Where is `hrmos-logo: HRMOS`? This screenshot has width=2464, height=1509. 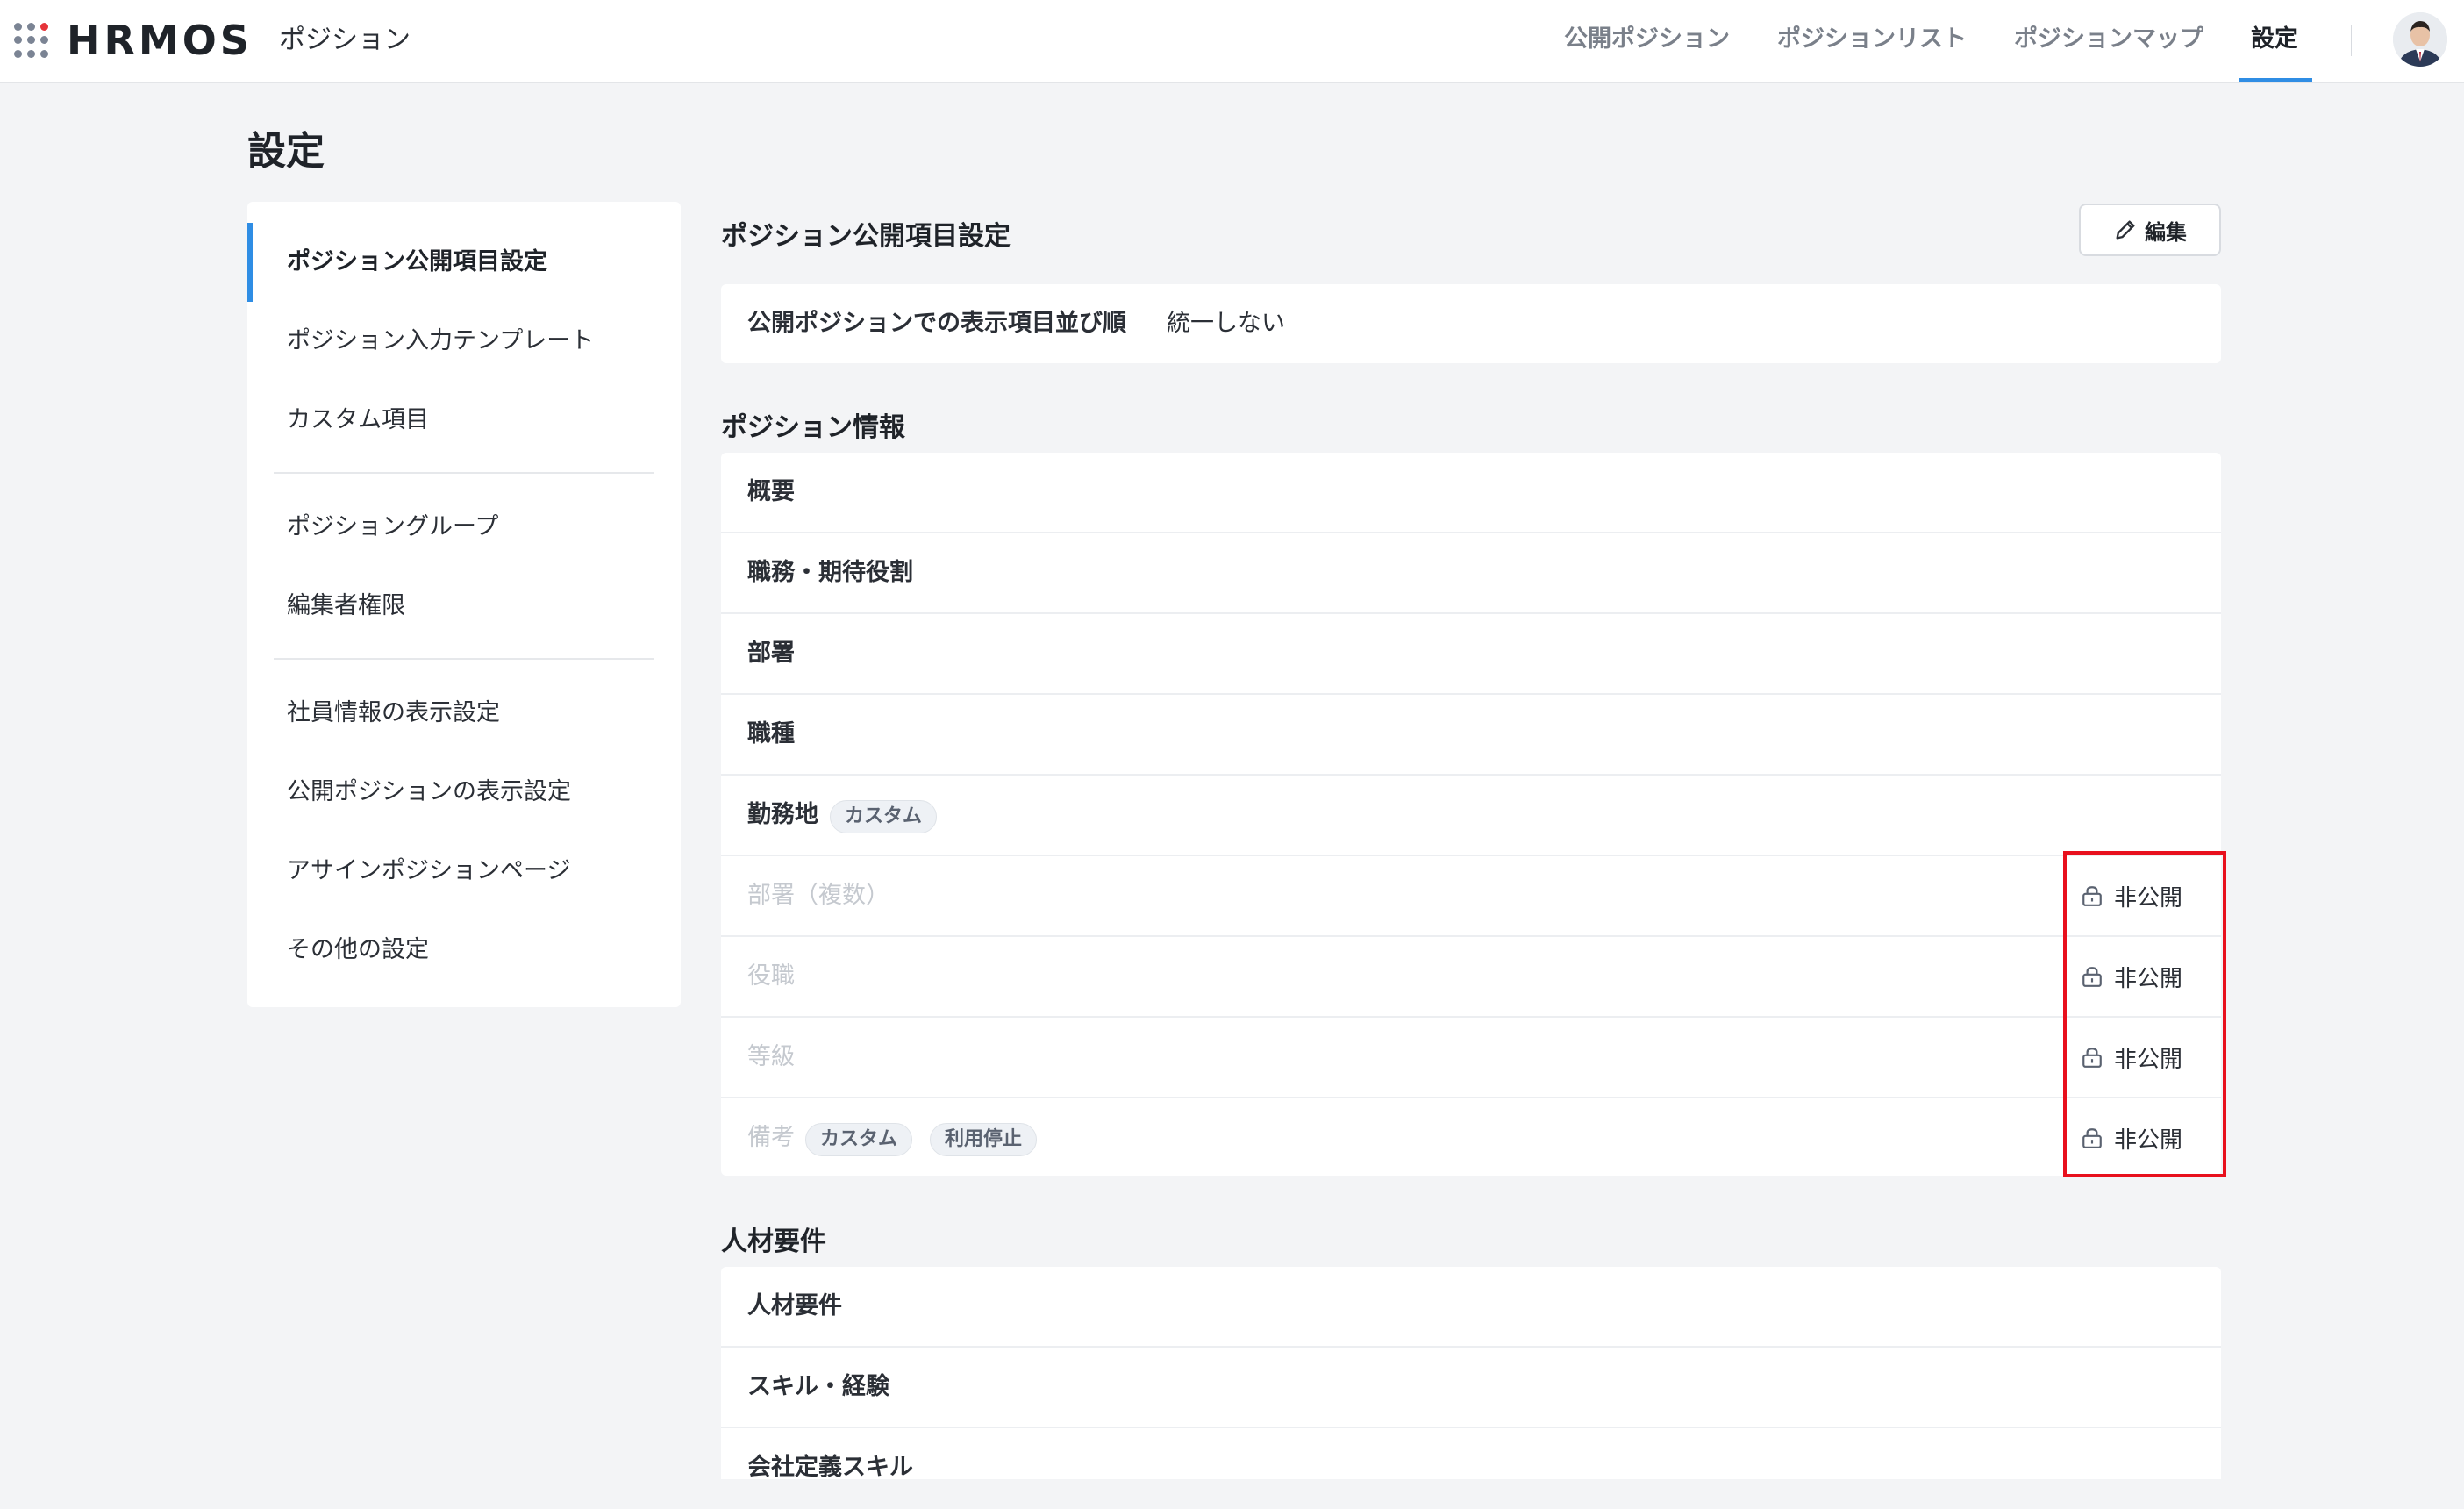
hrmos-logo: HRMOS is located at coordinates (160, 40).